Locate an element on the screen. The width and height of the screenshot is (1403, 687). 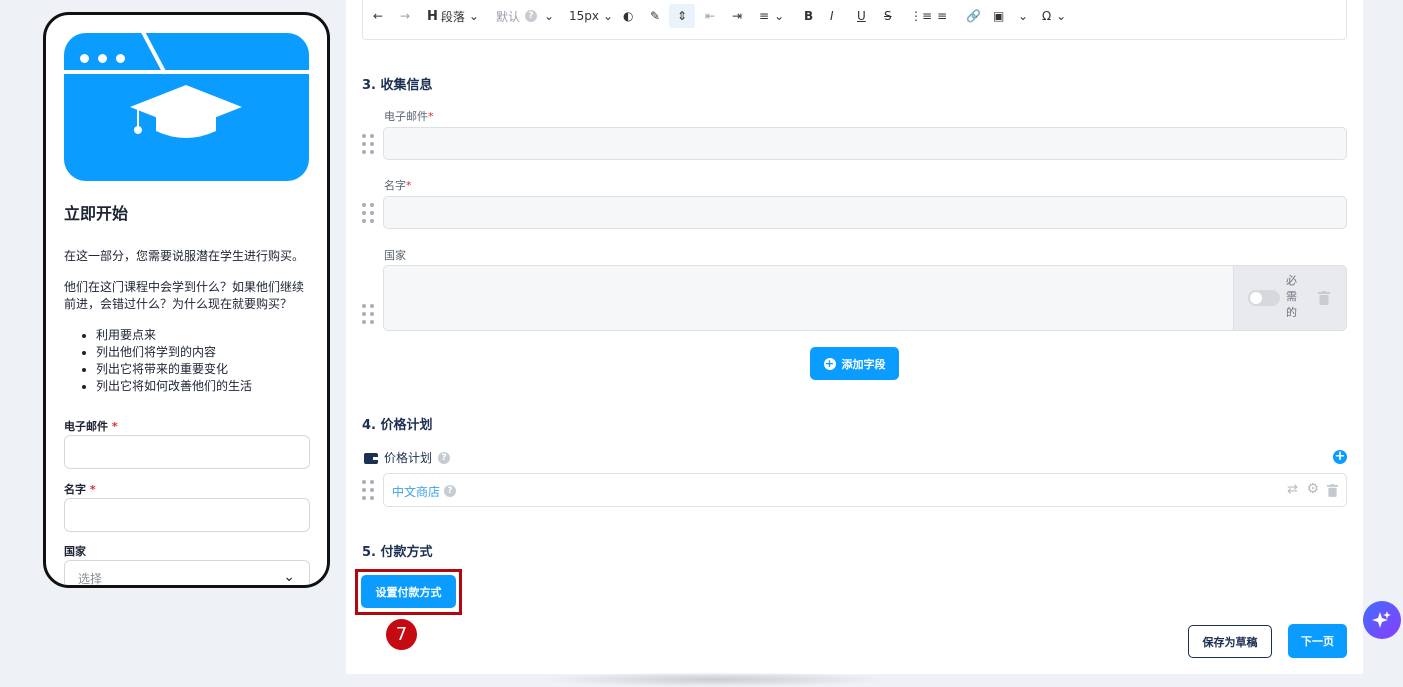
bold-icon: B is located at coordinates (808, 16).